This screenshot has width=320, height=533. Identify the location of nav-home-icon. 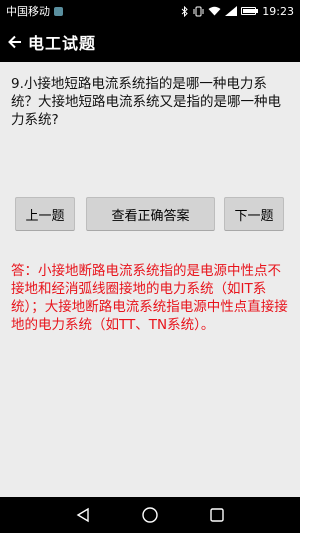
(150, 515).